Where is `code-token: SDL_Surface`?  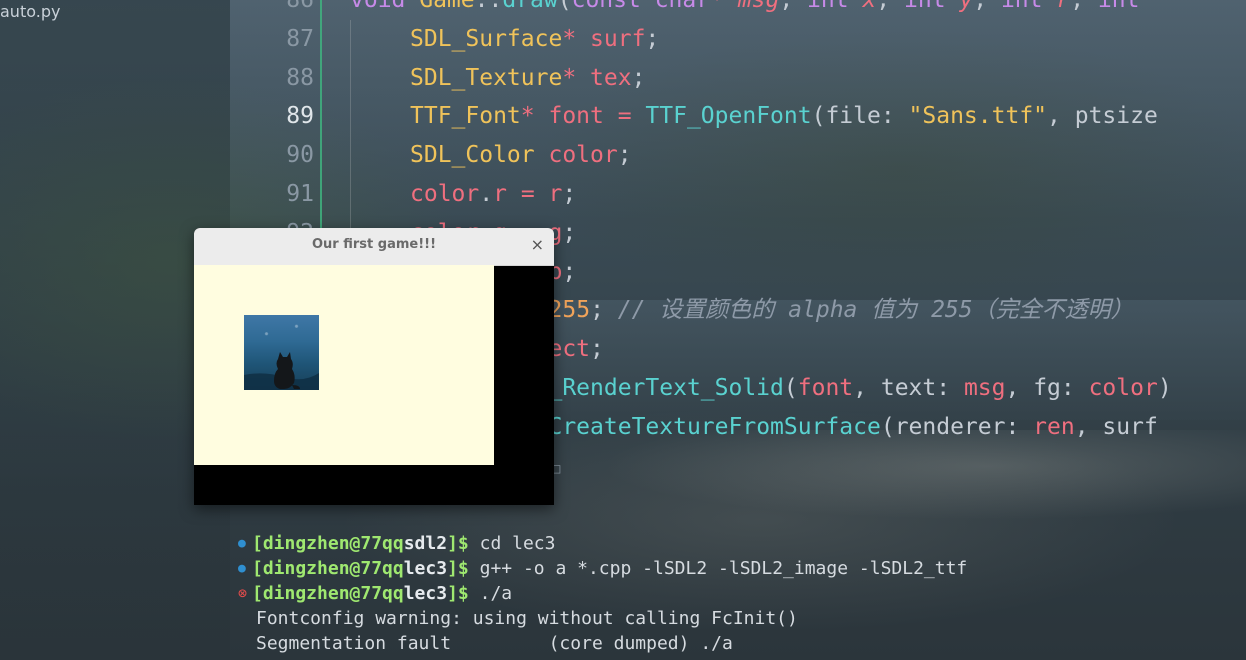 code-token: SDL_Surface is located at coordinates (486, 38).